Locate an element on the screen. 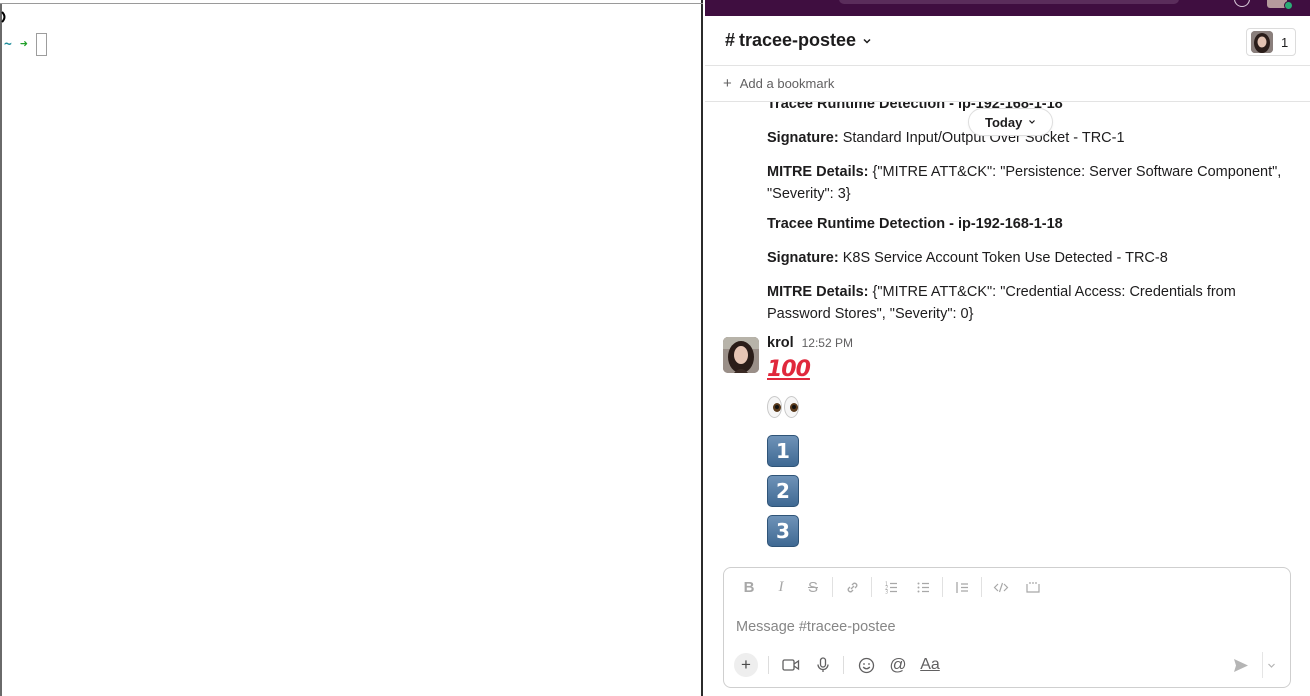 The height and width of the screenshot is (696, 1310). terminal-cursor is located at coordinates (41, 44).